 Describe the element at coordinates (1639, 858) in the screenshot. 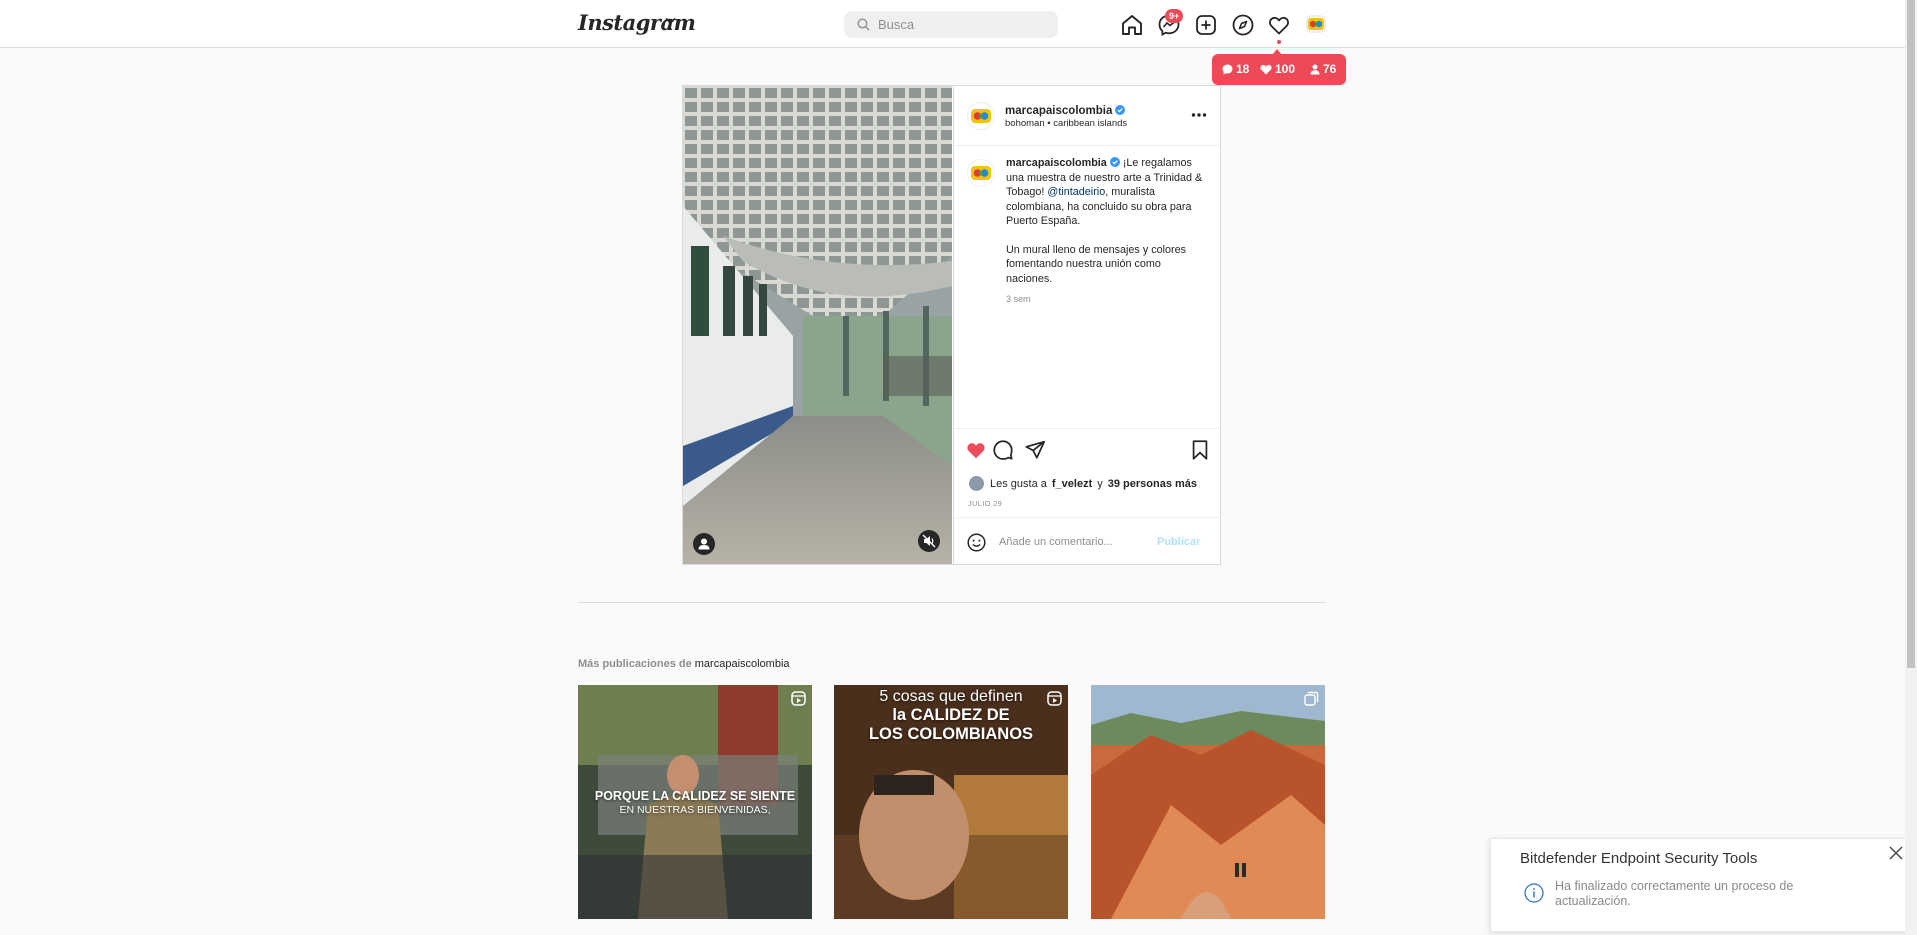

I see `toast-title: Bitdefender Endpoint Security Tools` at that location.